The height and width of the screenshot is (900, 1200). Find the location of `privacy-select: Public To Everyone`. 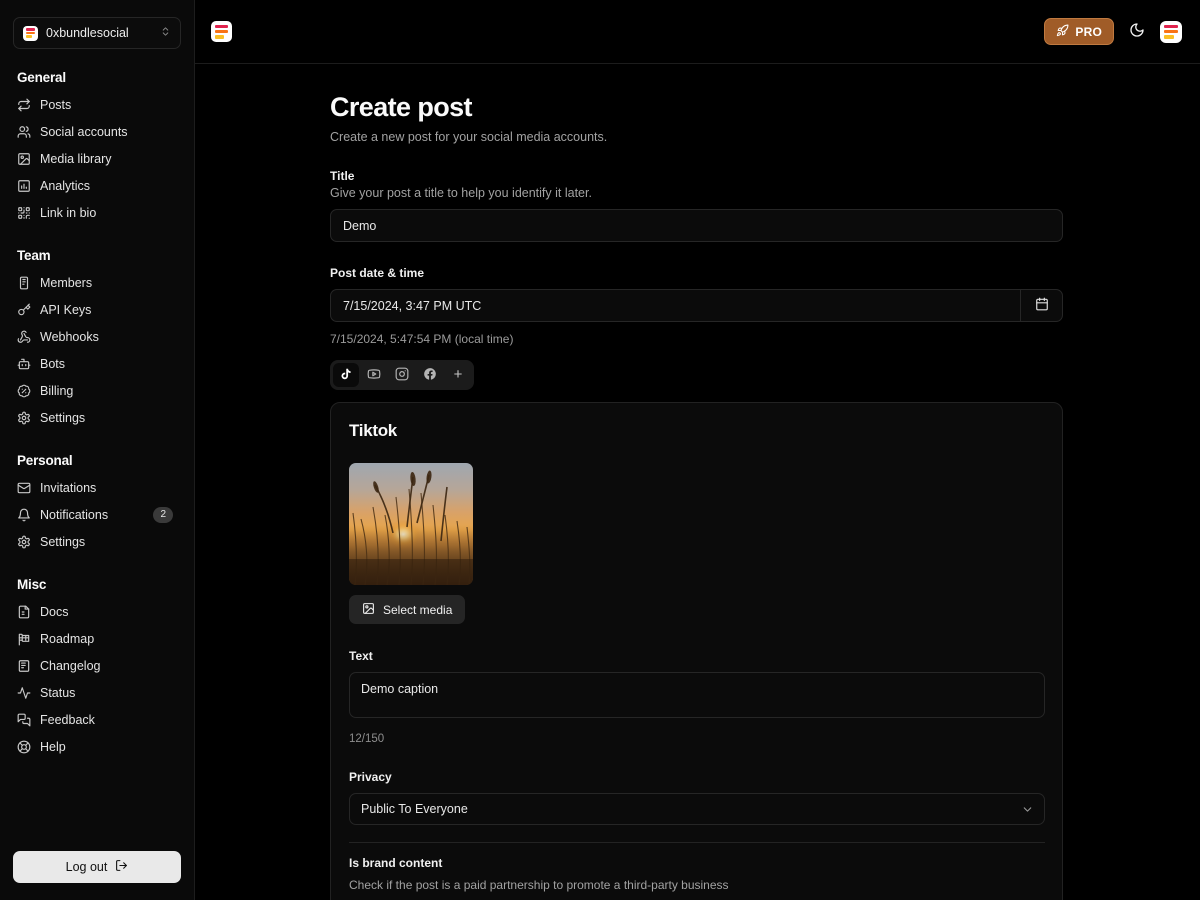

privacy-select: Public To Everyone is located at coordinates (697, 809).